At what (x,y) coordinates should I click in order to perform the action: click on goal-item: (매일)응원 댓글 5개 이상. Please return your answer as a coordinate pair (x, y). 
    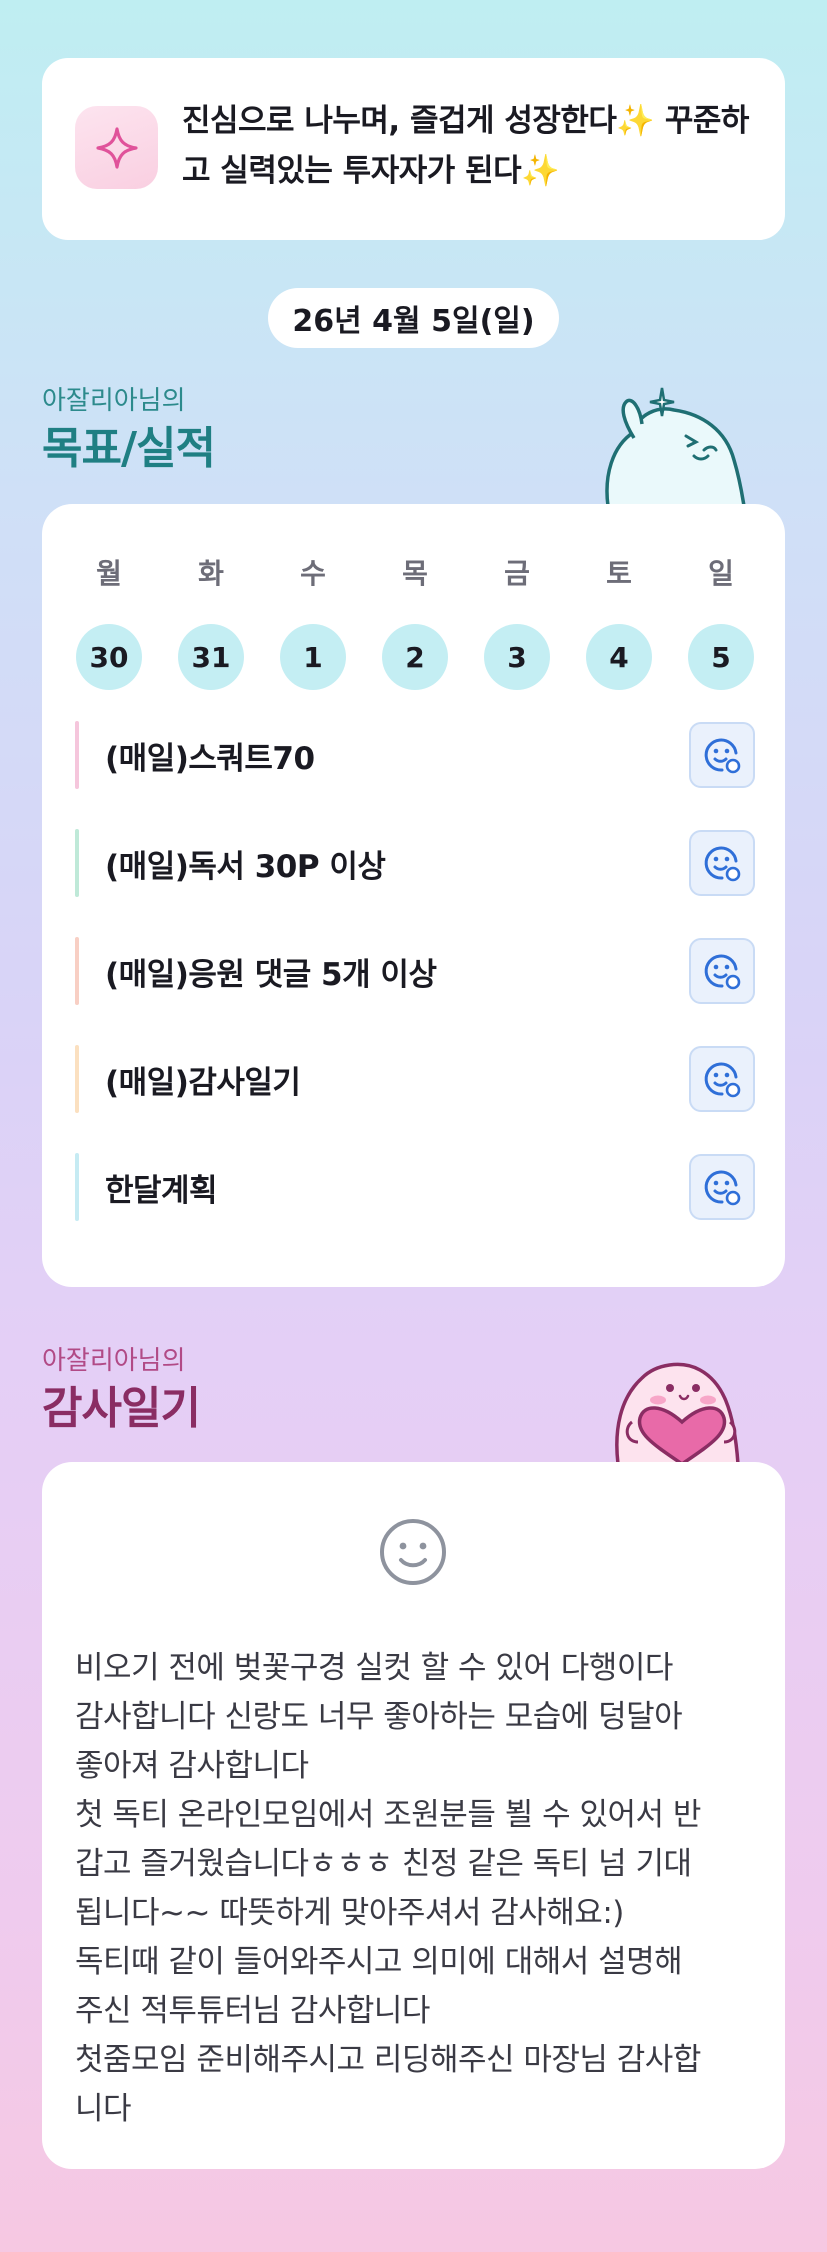
    Looking at the image, I should click on (415, 971).